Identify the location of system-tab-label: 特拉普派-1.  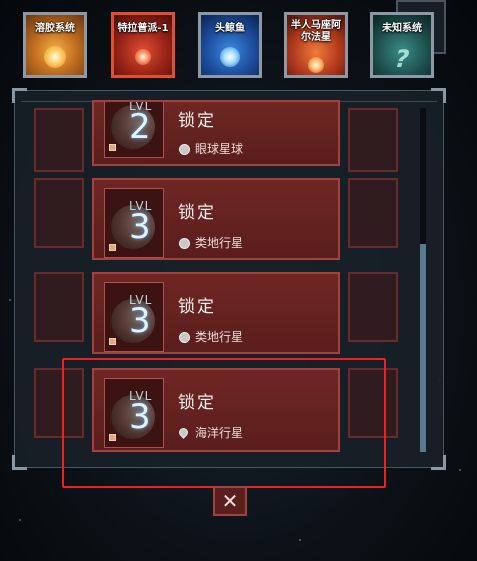
(143, 28).